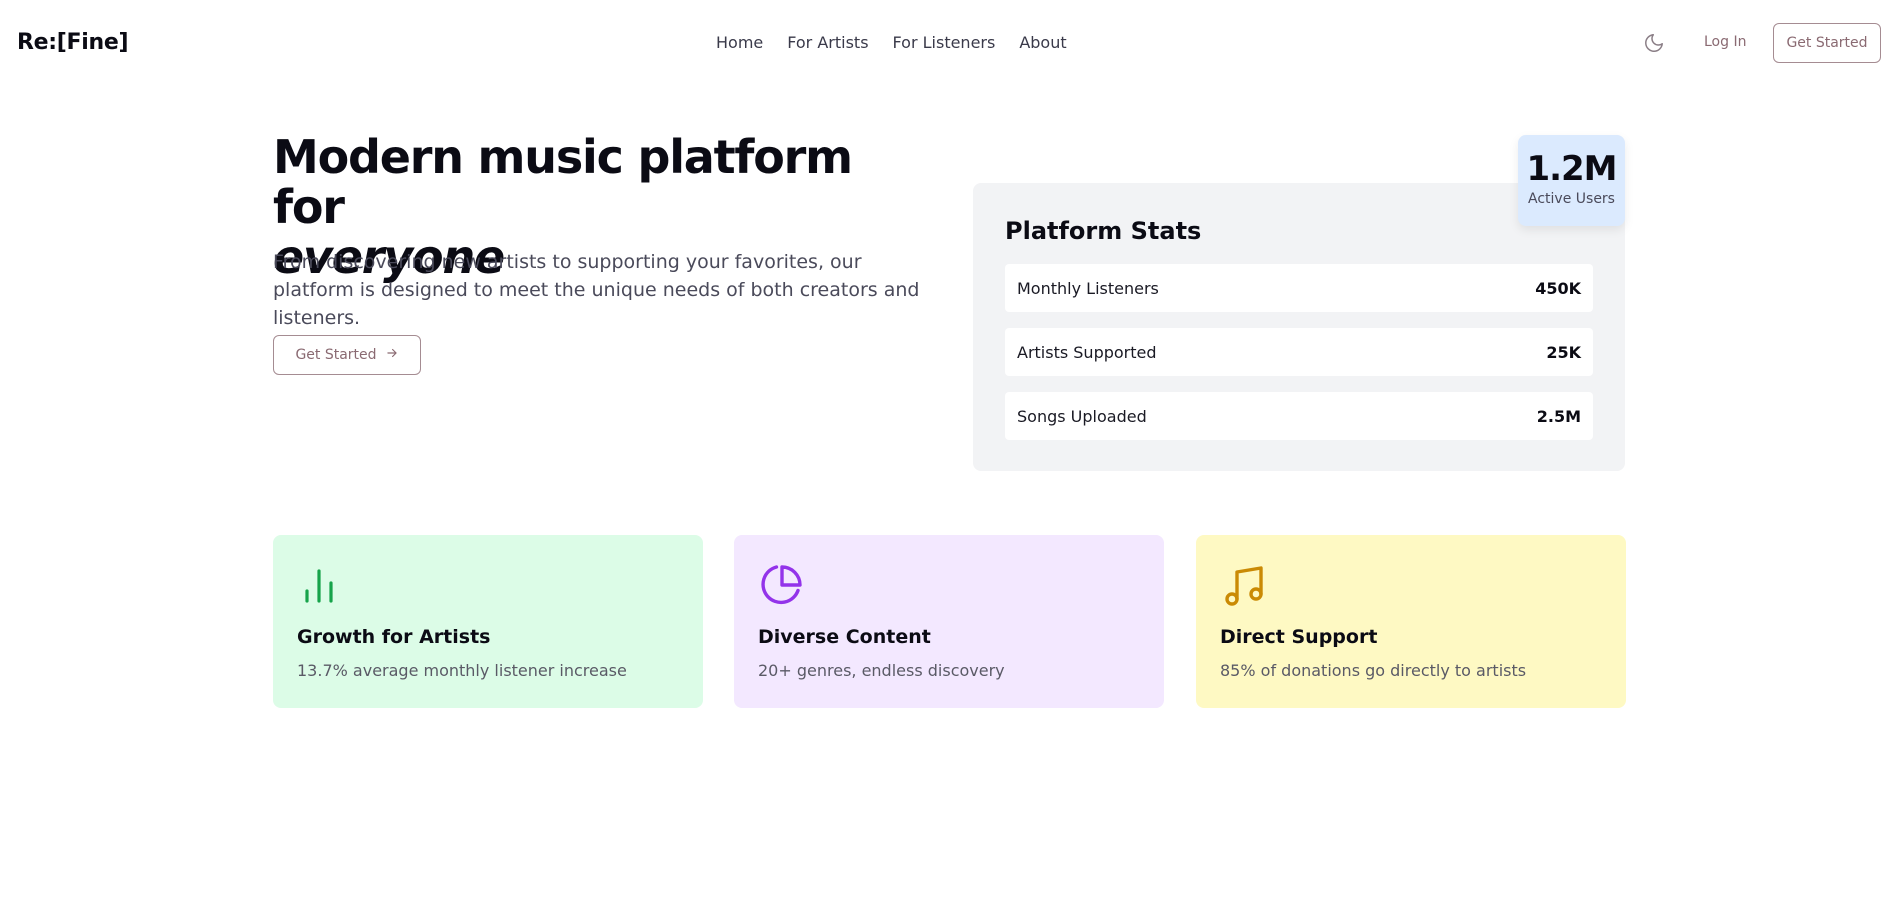  What do you see at coordinates (782, 585) in the screenshot?
I see `pie-chart-icon` at bounding box center [782, 585].